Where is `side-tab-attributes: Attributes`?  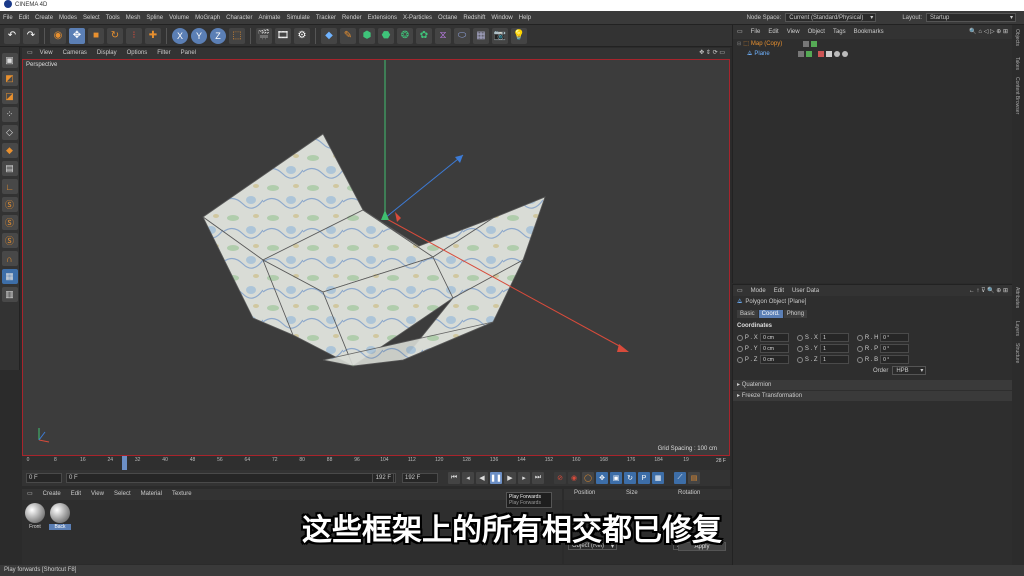 side-tab-attributes: Attributes is located at coordinates (1017, 297).